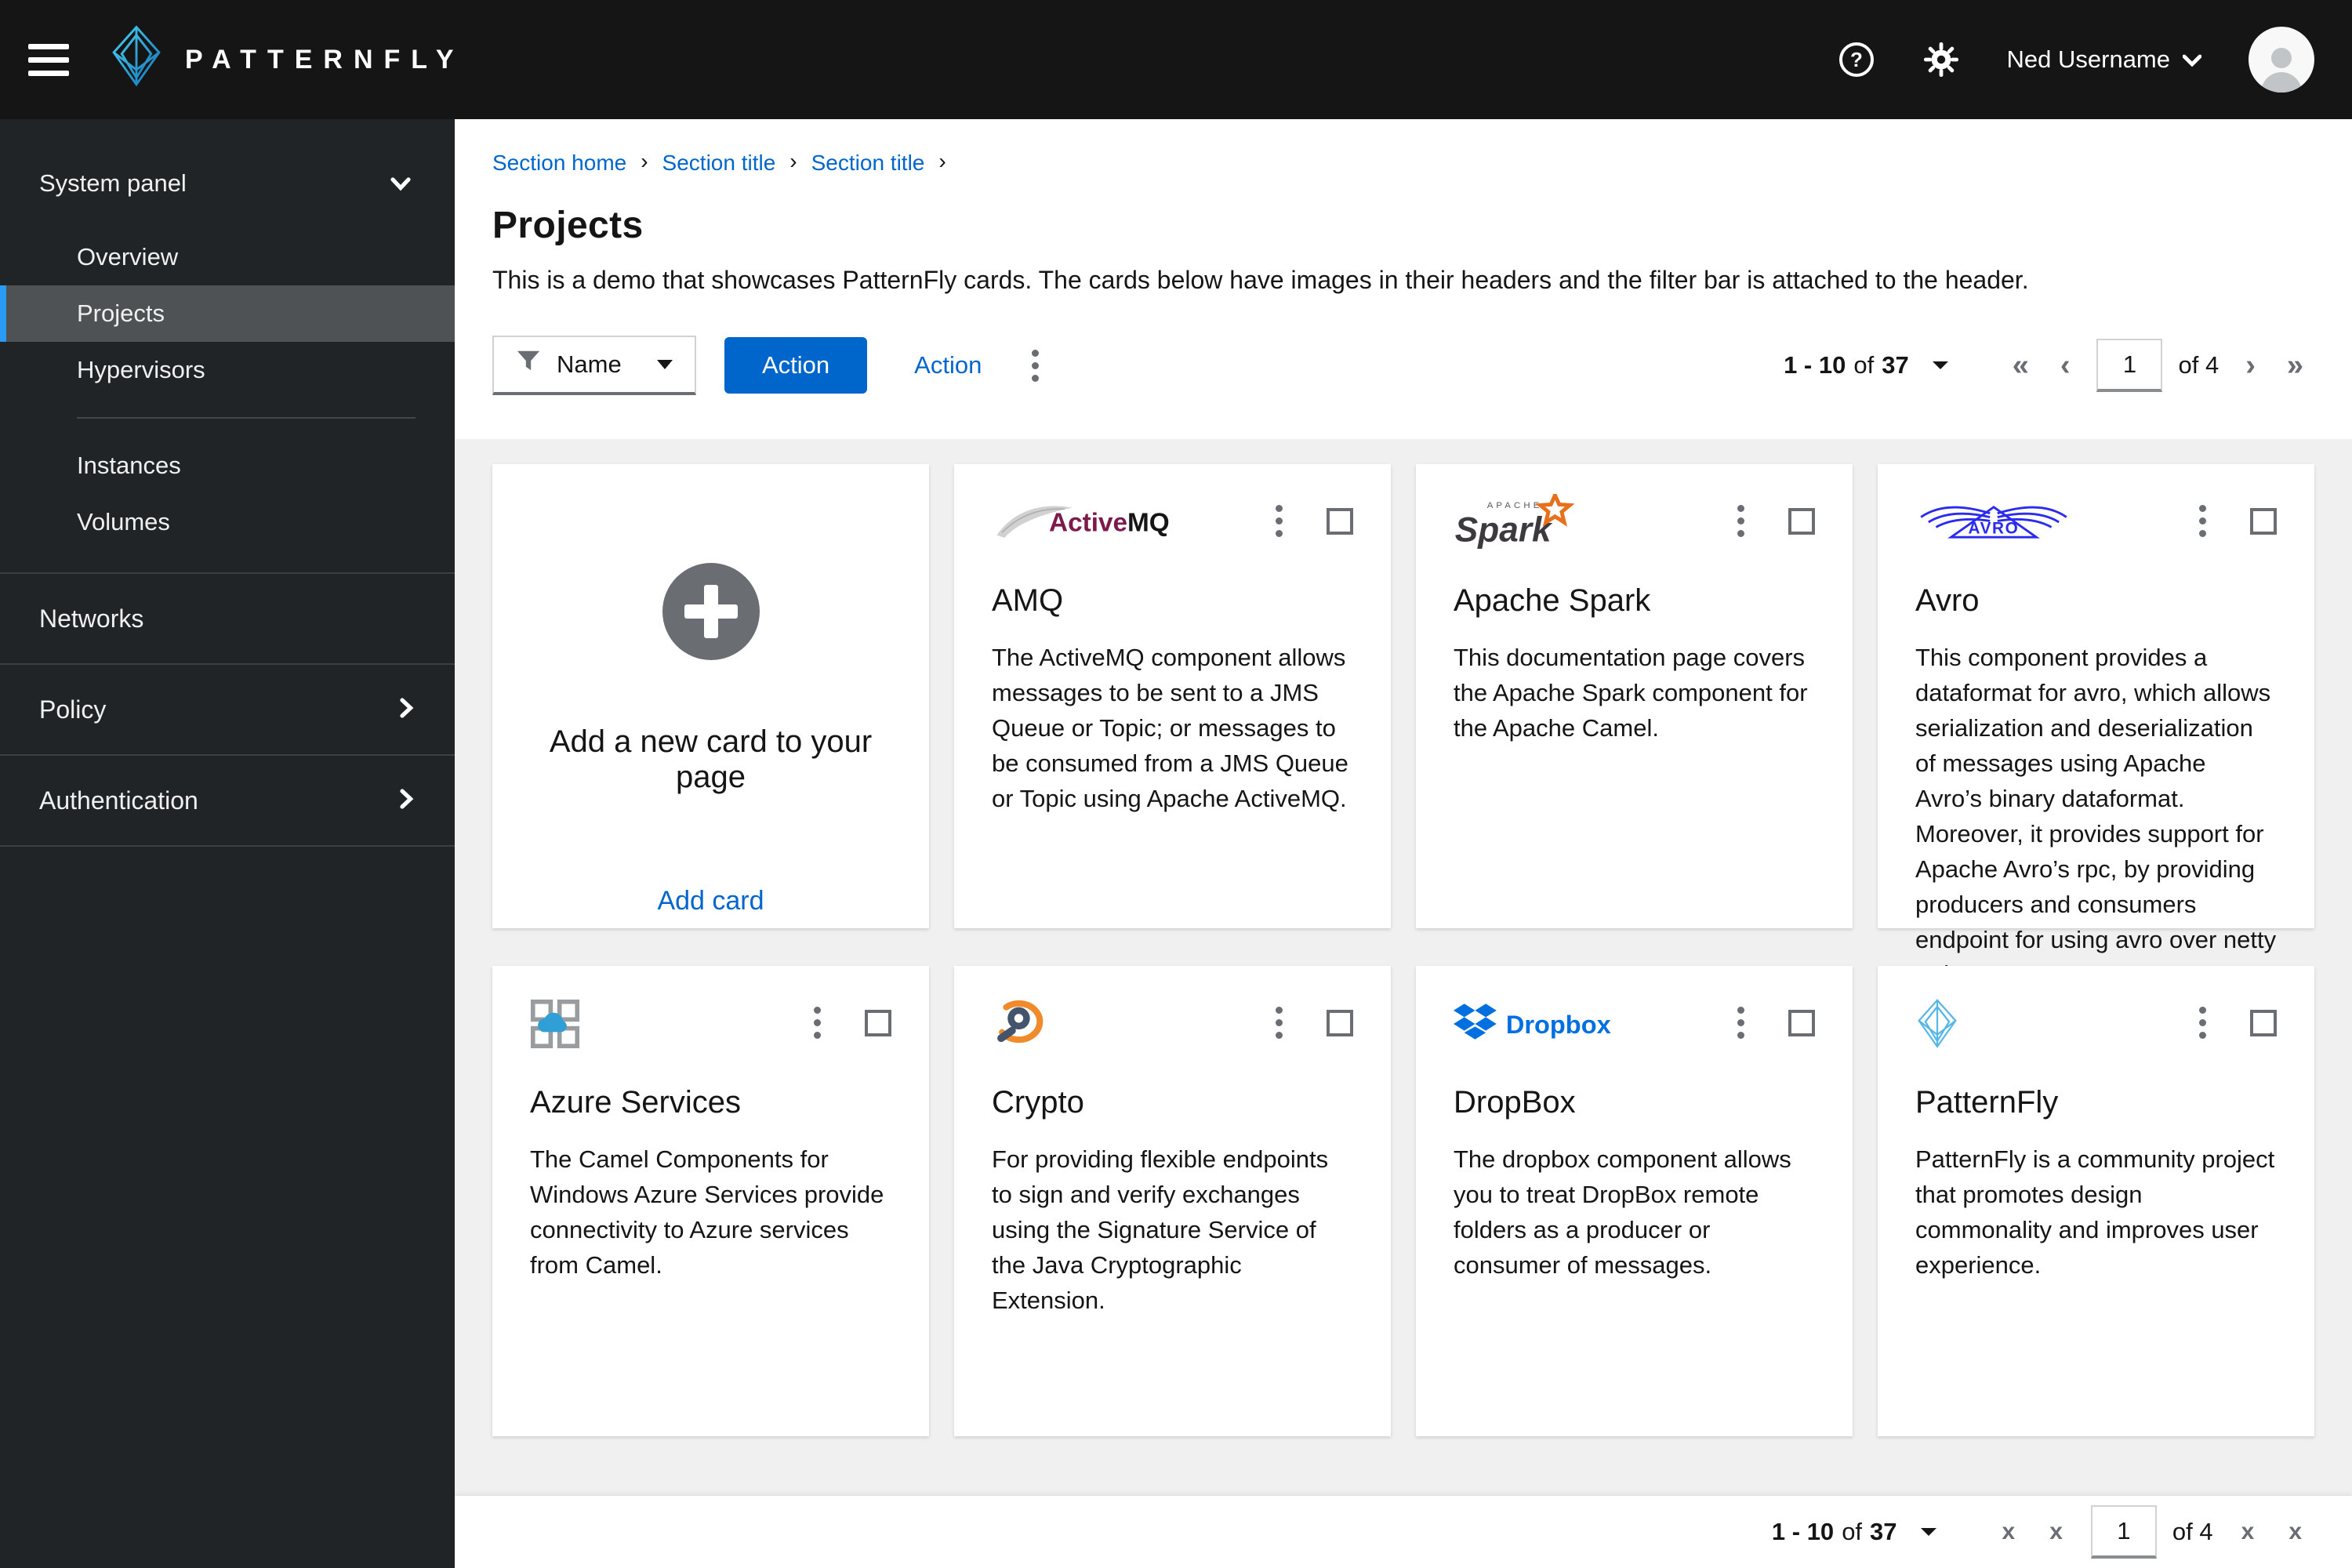 The height and width of the screenshot is (1568, 2352). I want to click on sidebar-item-volumes: Volumes, so click(228, 522).